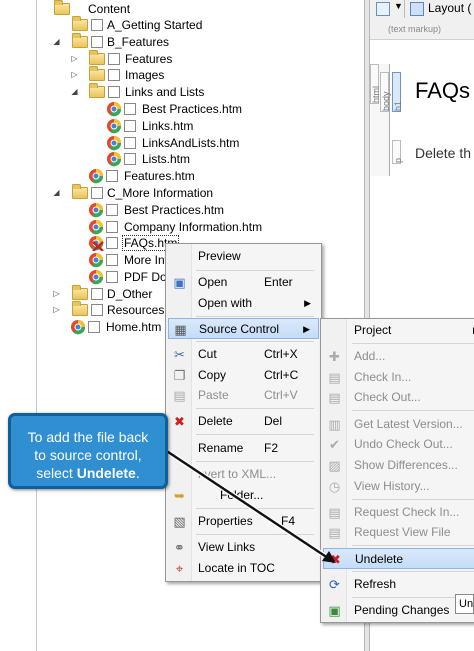 This screenshot has width=474, height=651. What do you see at coordinates (397, 92) in the screenshot?
I see `tag-h1: h1` at bounding box center [397, 92].